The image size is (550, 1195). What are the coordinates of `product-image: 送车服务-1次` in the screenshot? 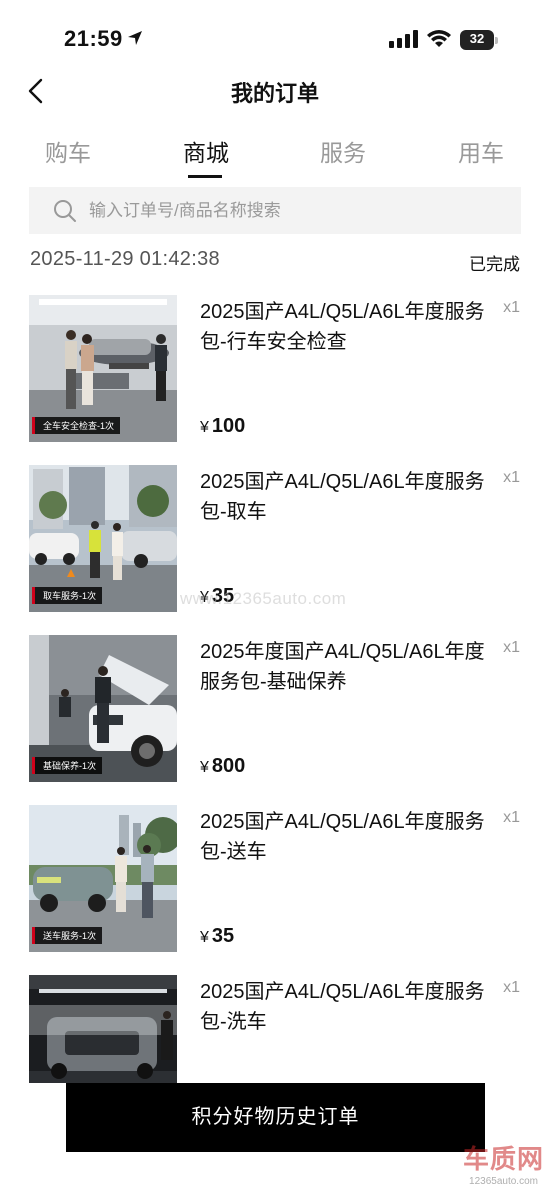 It's located at (103, 878).